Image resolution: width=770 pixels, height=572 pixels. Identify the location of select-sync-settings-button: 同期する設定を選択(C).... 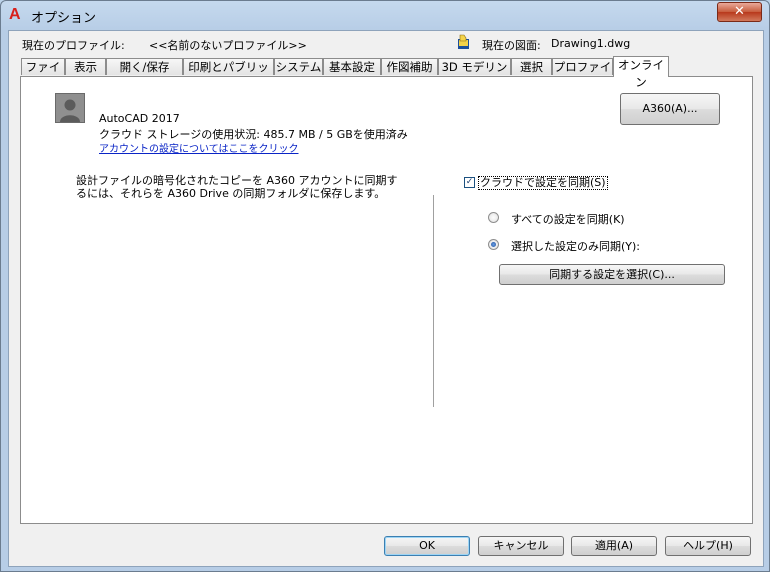
(612, 274).